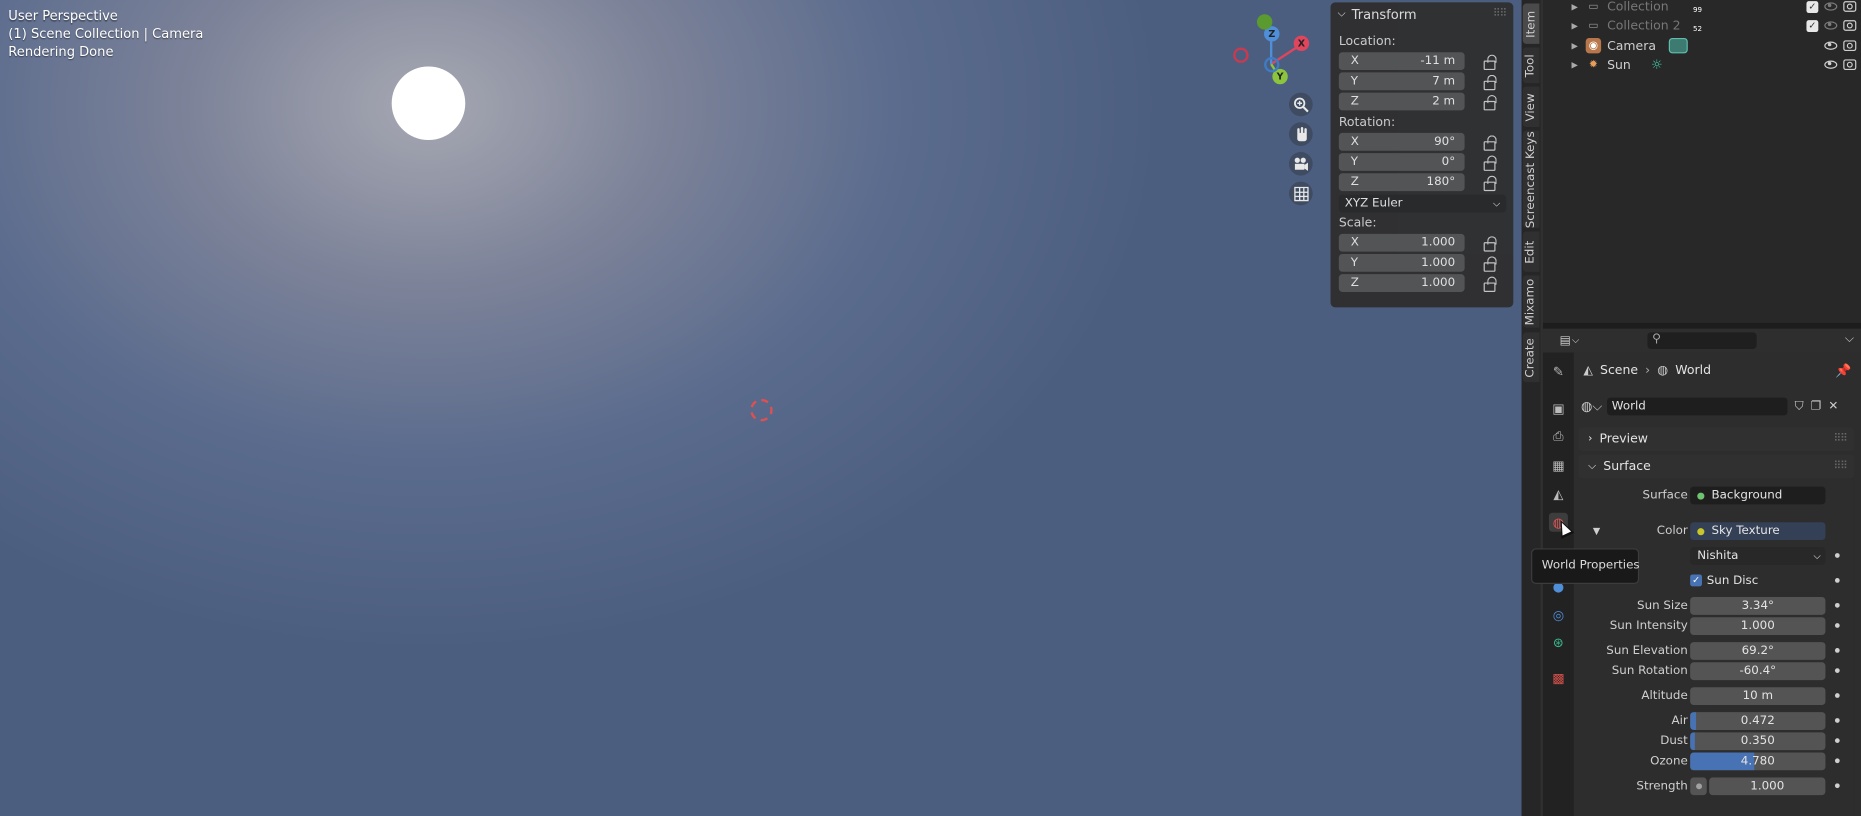 This screenshot has width=1861, height=816. I want to click on outliner-row-collection-2: ▶ ▭ Collection 2 52 ✓, so click(1702, 25).